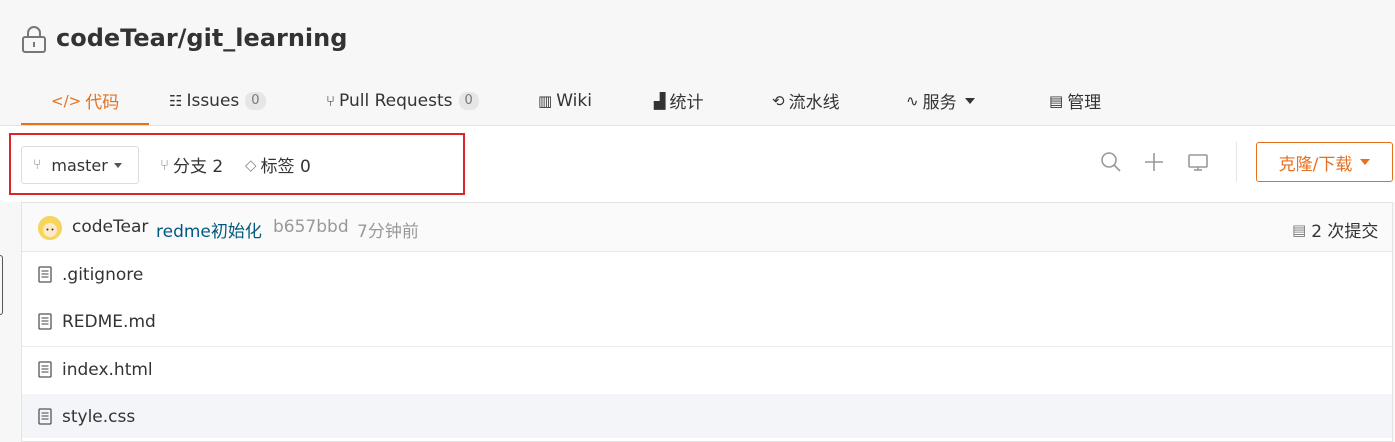 This screenshot has width=1395, height=442. What do you see at coordinates (98, 417) in the screenshot?
I see `file-name: style.css` at bounding box center [98, 417].